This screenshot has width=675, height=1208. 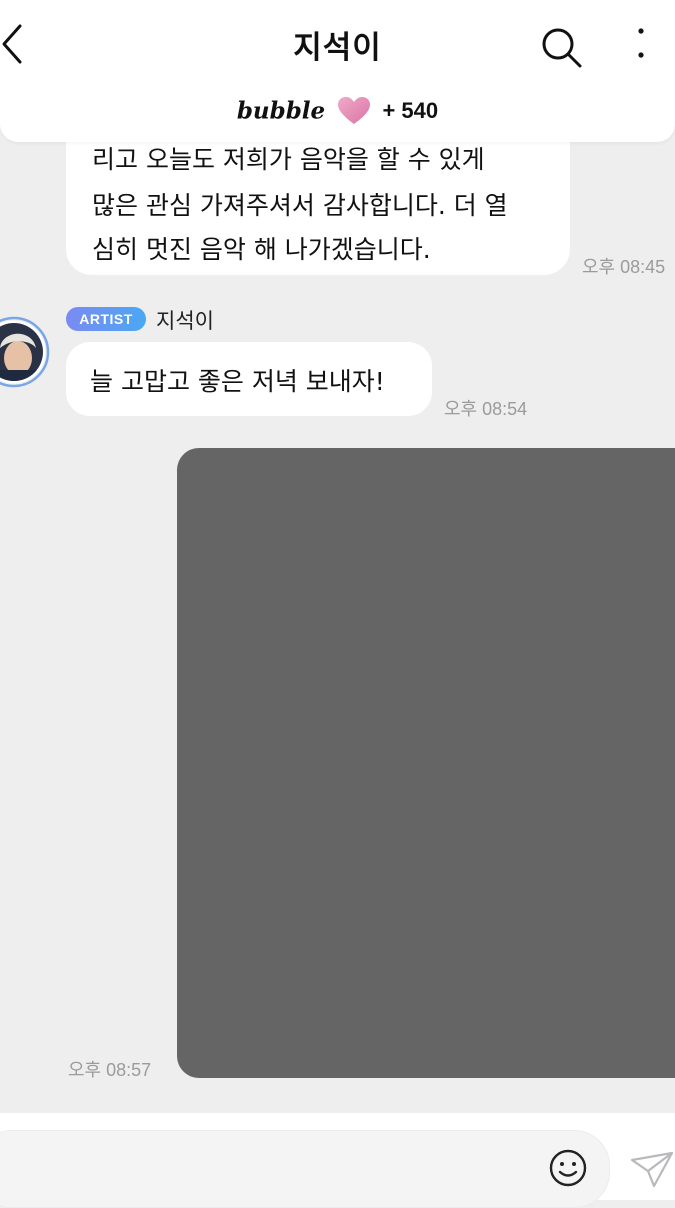 What do you see at coordinates (261, 249) in the screenshot?
I see `message-line: 심히 멋진 음악 해 나가겠습니다.` at bounding box center [261, 249].